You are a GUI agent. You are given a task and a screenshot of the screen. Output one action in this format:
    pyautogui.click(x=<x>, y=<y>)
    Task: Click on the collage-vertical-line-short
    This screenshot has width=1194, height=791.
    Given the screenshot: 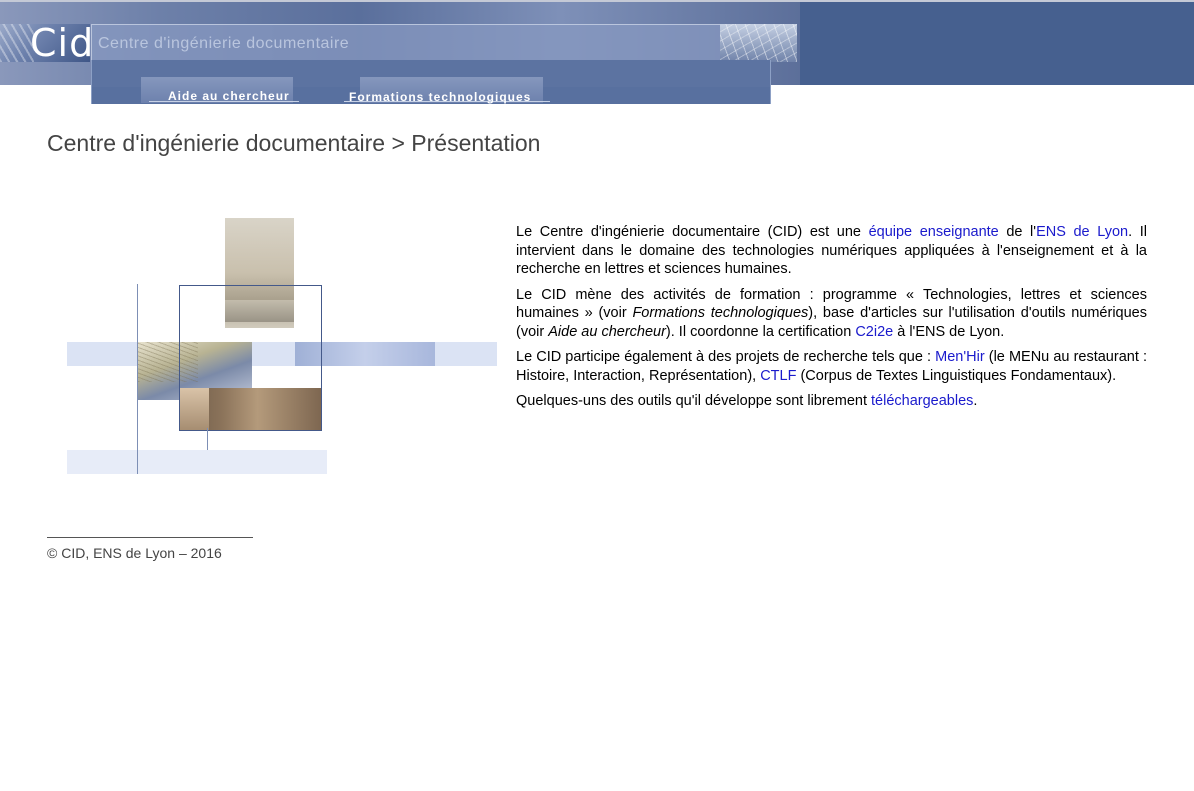 What is the action you would take?
    pyautogui.click(x=207, y=439)
    